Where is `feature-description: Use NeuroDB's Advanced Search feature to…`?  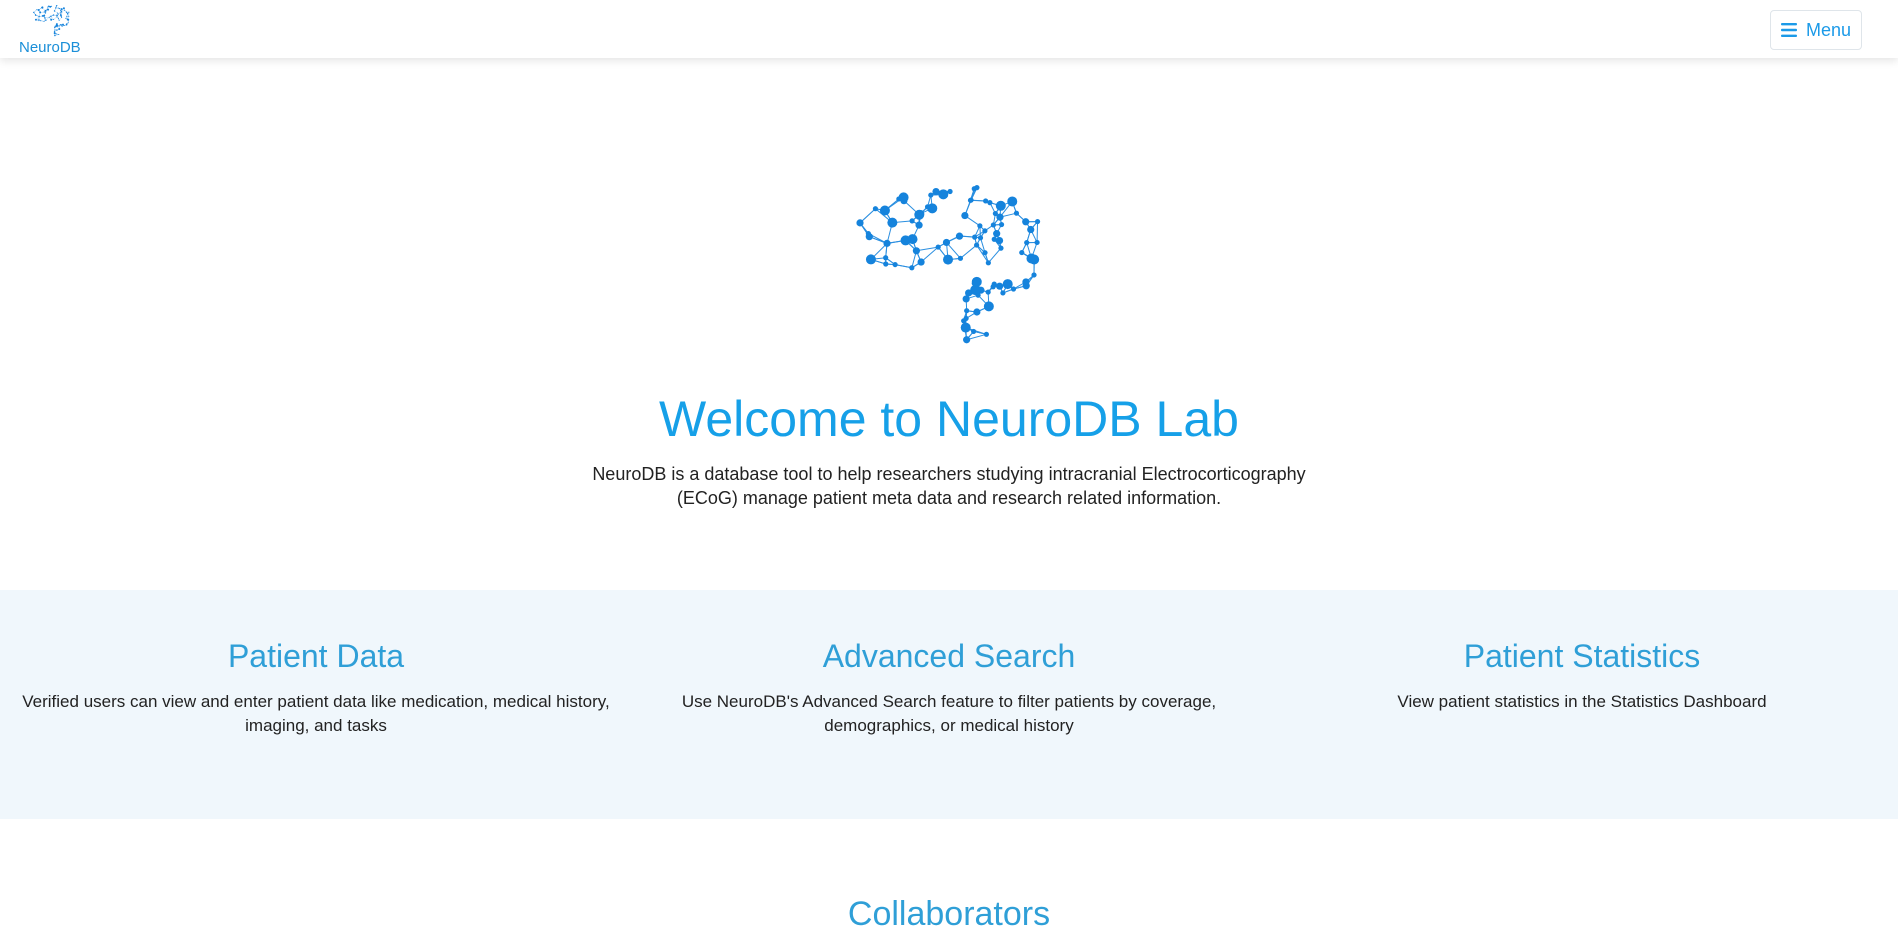
feature-description: Use NeuroDB's Advanced Search feature to… is located at coordinates (949, 713).